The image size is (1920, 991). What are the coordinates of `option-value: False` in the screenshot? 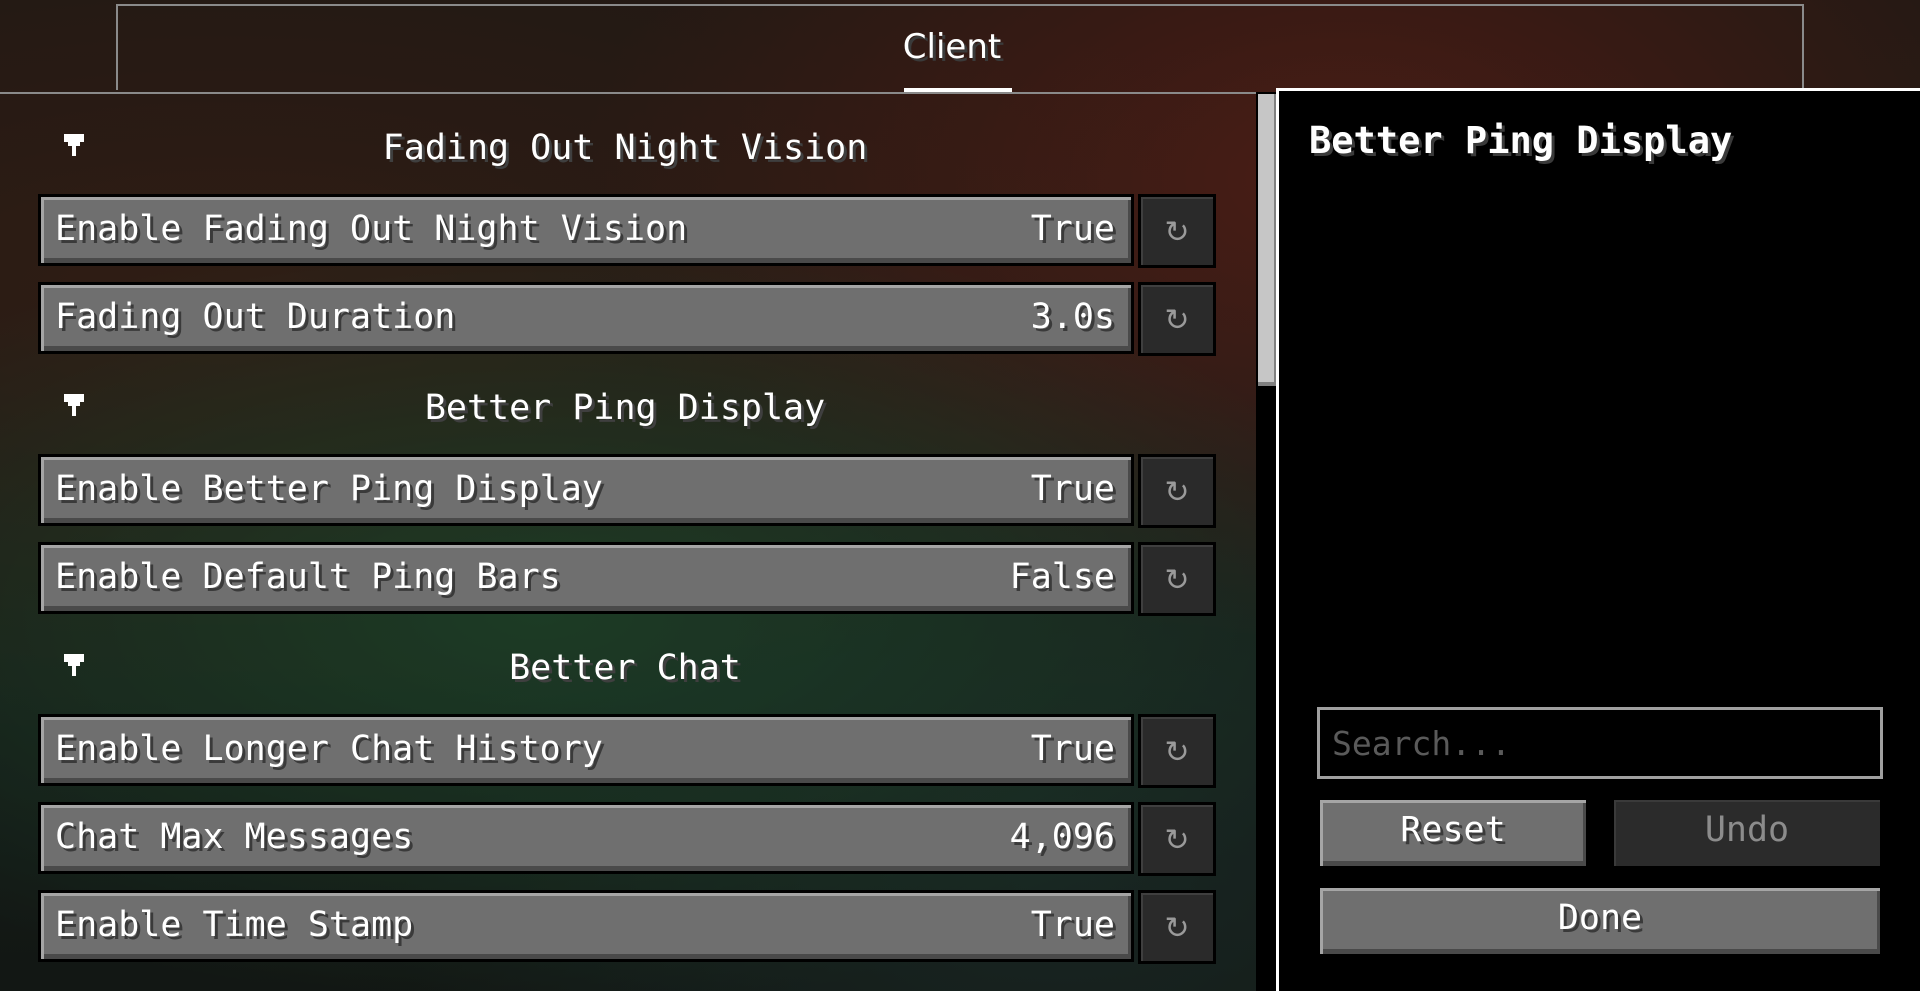 It's located at (1062, 577).